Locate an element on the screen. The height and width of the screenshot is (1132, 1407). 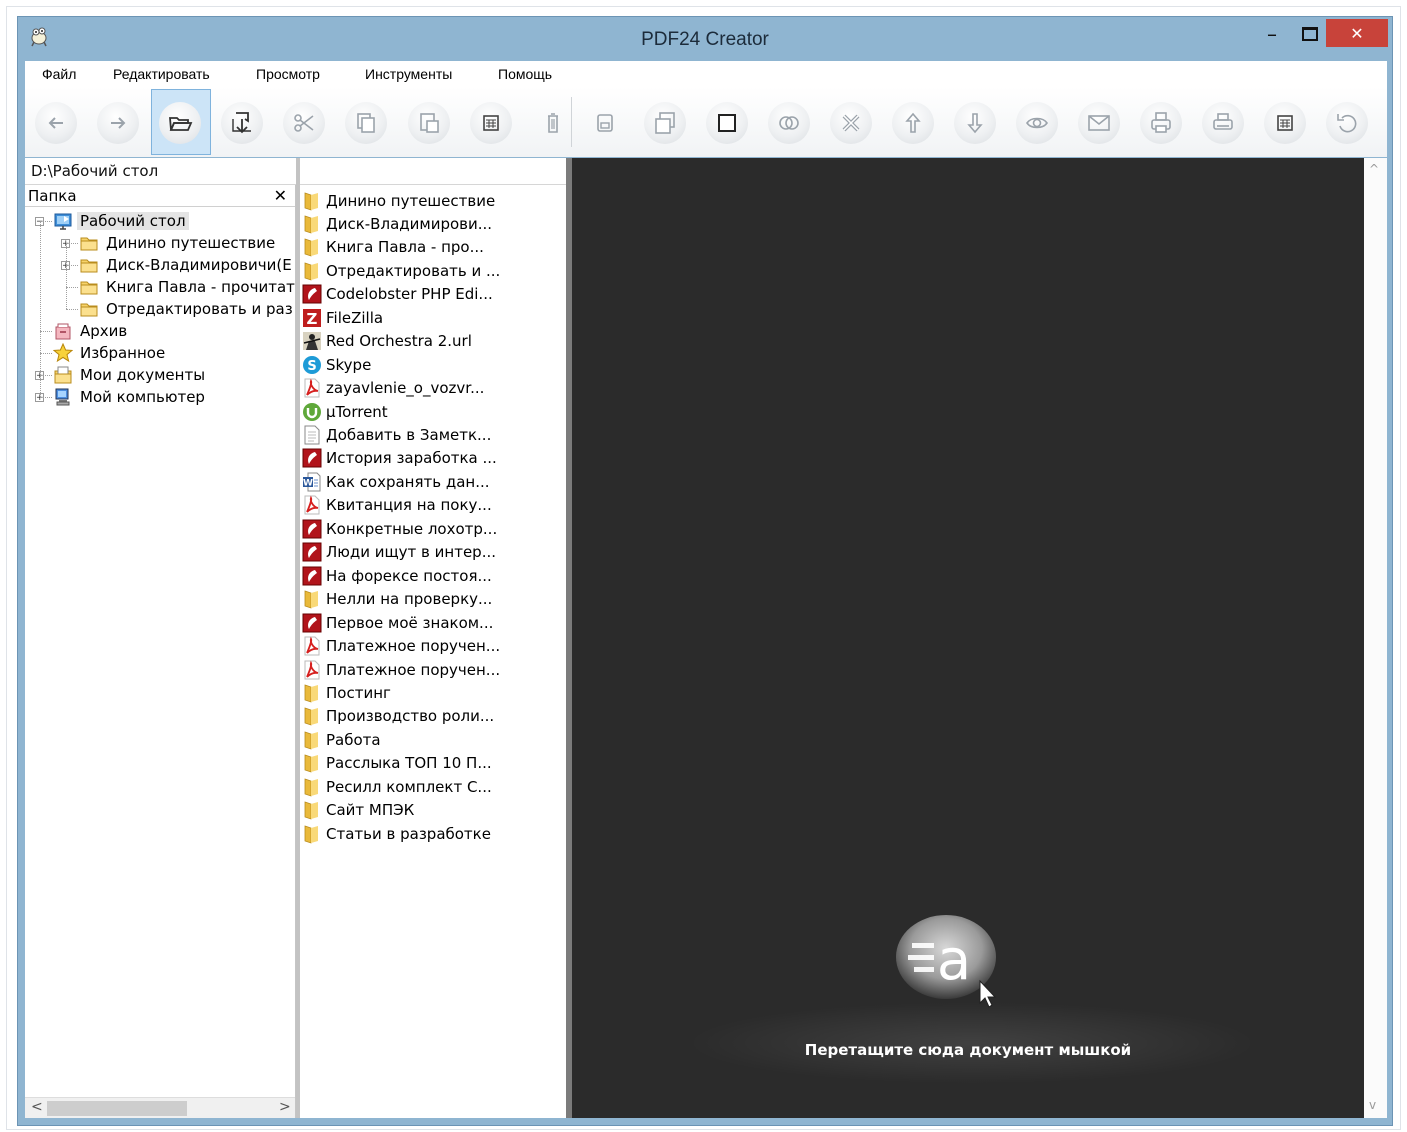
menu-view: Просмотр is located at coordinates (288, 74).